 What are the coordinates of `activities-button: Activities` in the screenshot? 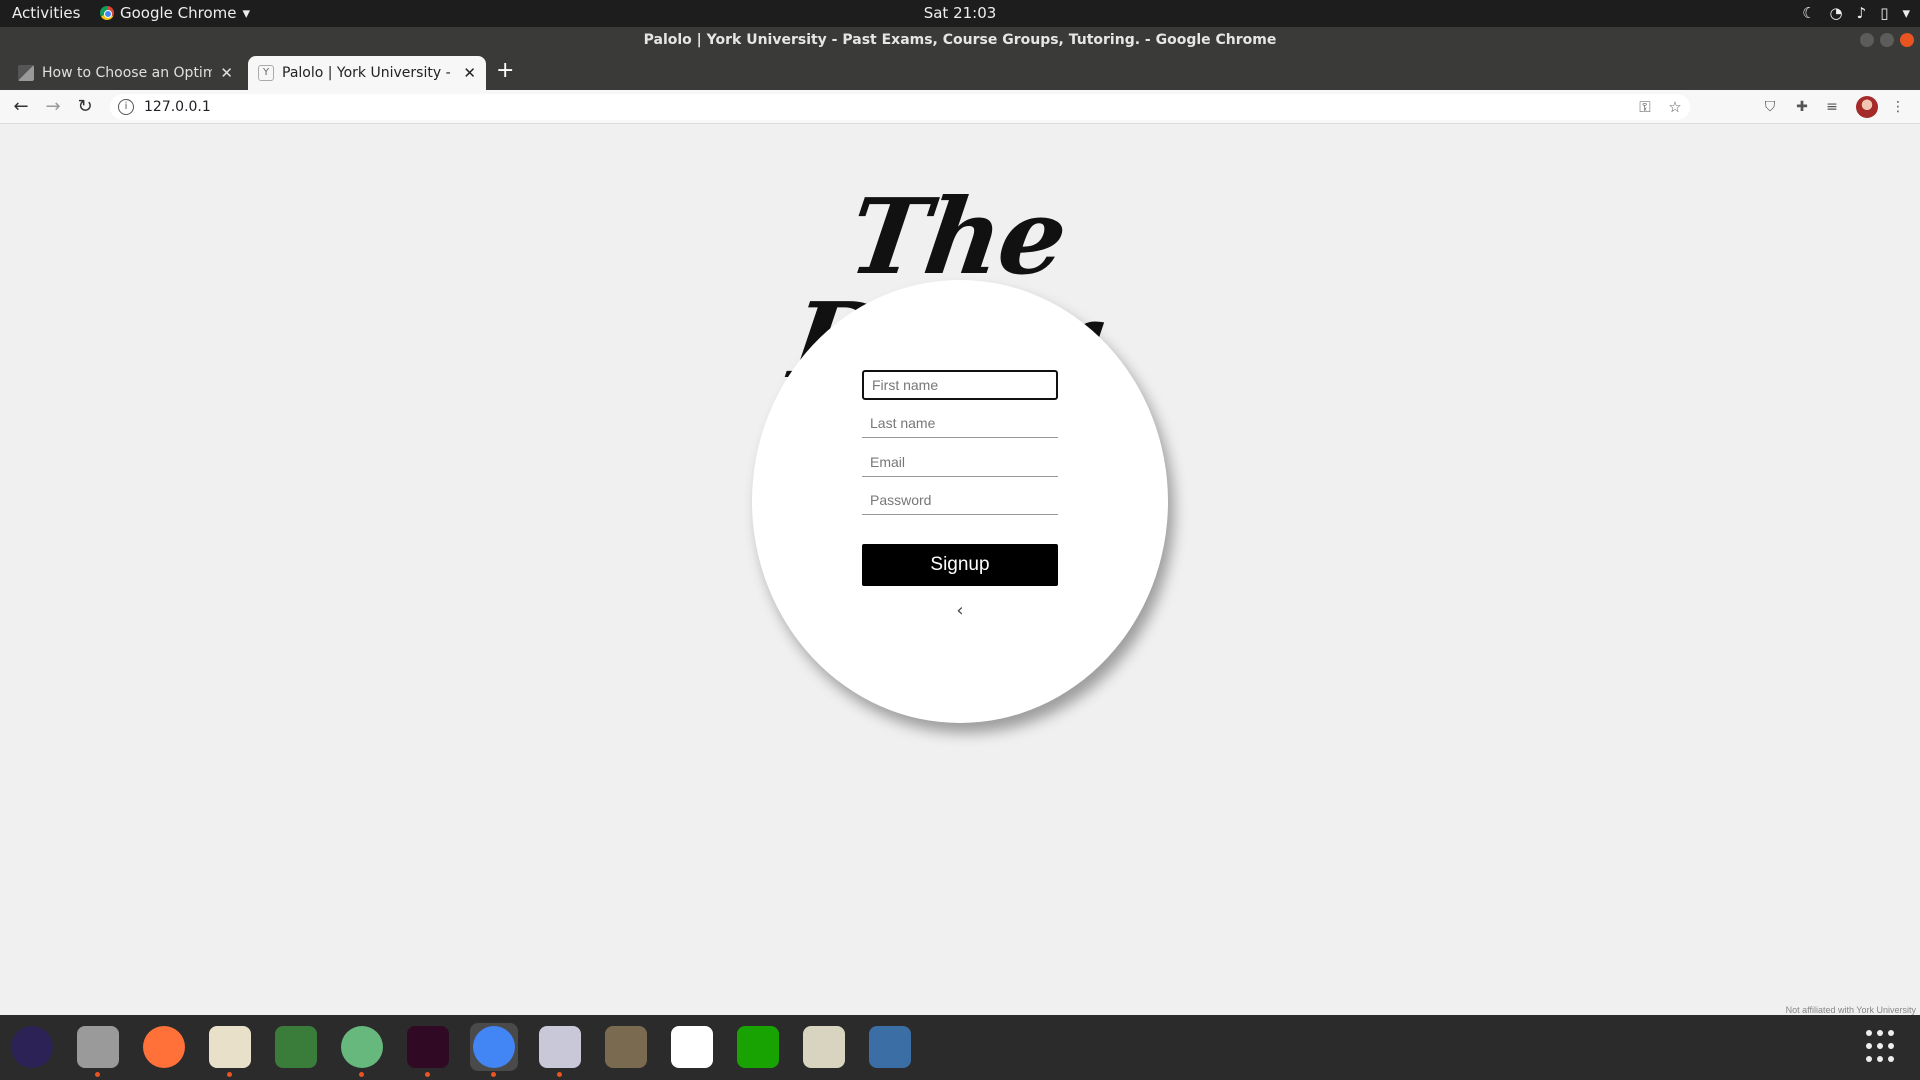 It's located at (46, 13).